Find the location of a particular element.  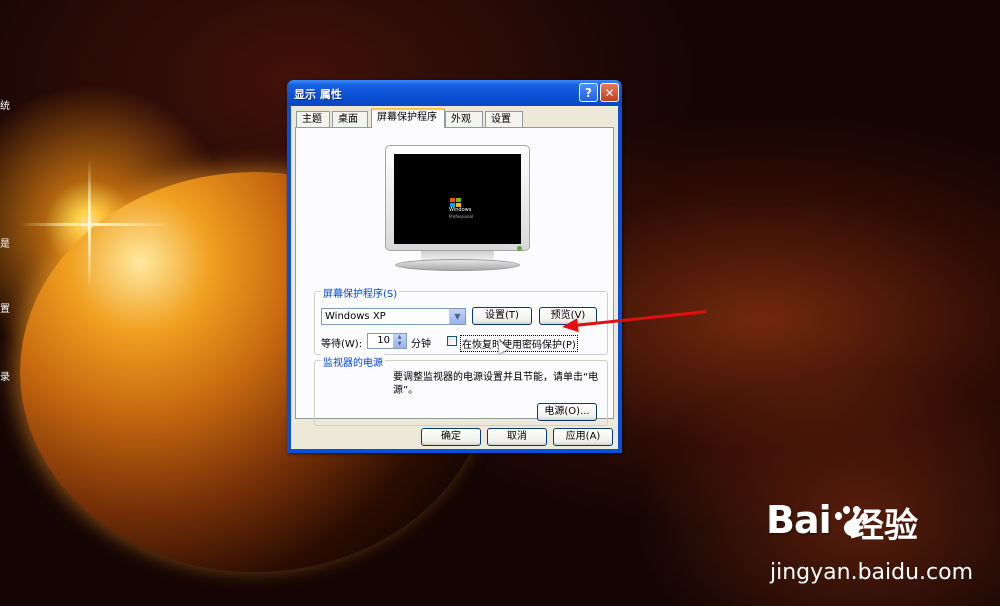

apply-button: 应用(A) is located at coordinates (583, 437).